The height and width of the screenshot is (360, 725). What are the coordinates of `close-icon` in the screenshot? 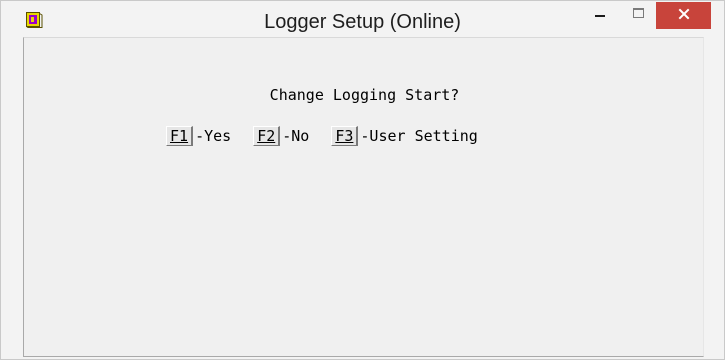 It's located at (684, 16).